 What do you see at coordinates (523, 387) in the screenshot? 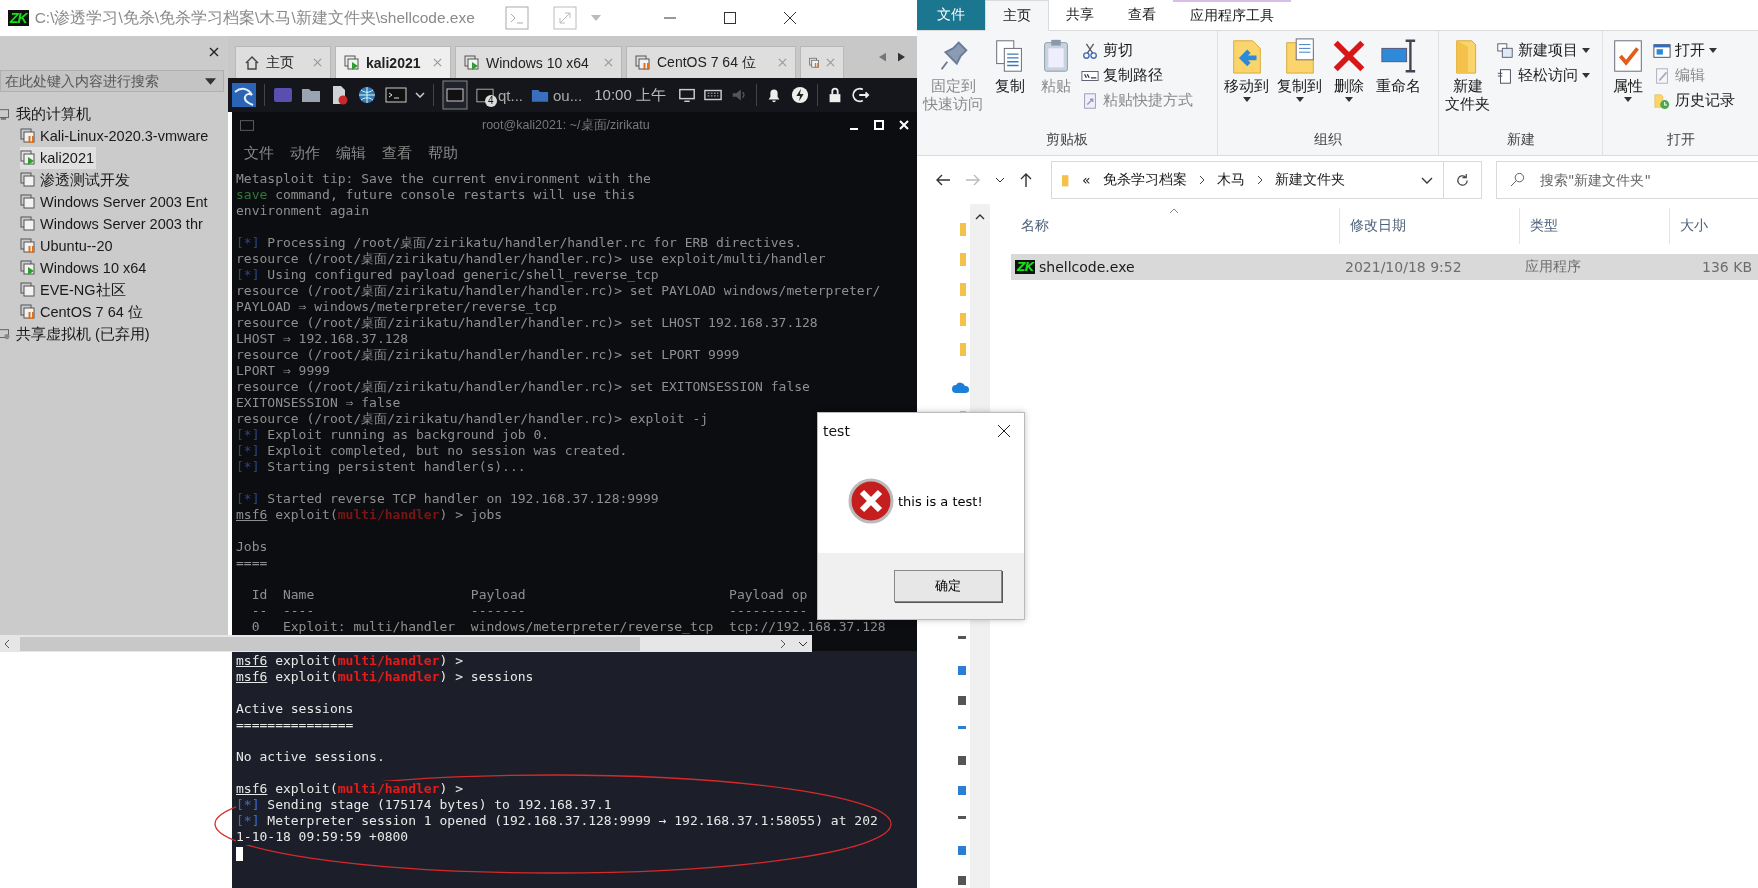
I see `terminal-line: resource (/root/桌面/zirikatu/handler/handler.rc)> set EXITONSESSION false` at bounding box center [523, 387].